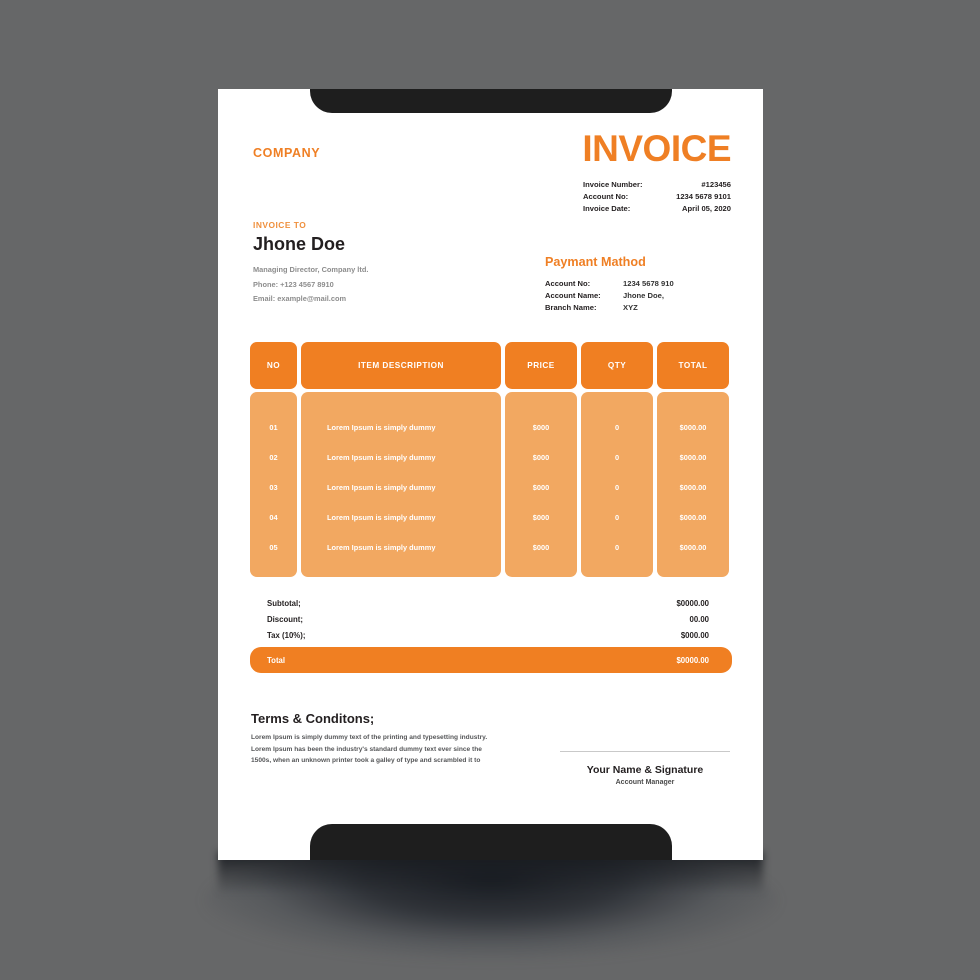 The width and height of the screenshot is (980, 980). I want to click on signature-block: Your Name & Signature Account Manager, so click(645, 768).